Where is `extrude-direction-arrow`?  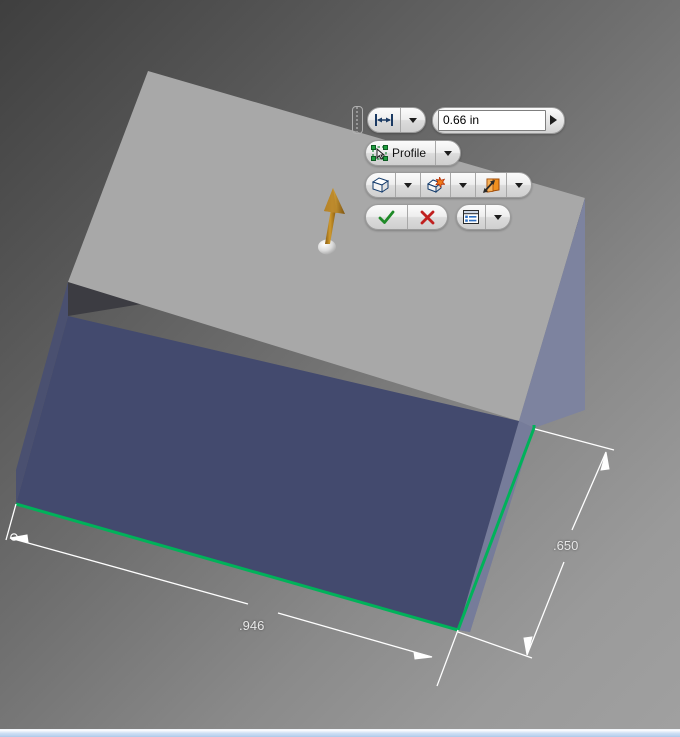
extrude-direction-arrow is located at coordinates (334, 220).